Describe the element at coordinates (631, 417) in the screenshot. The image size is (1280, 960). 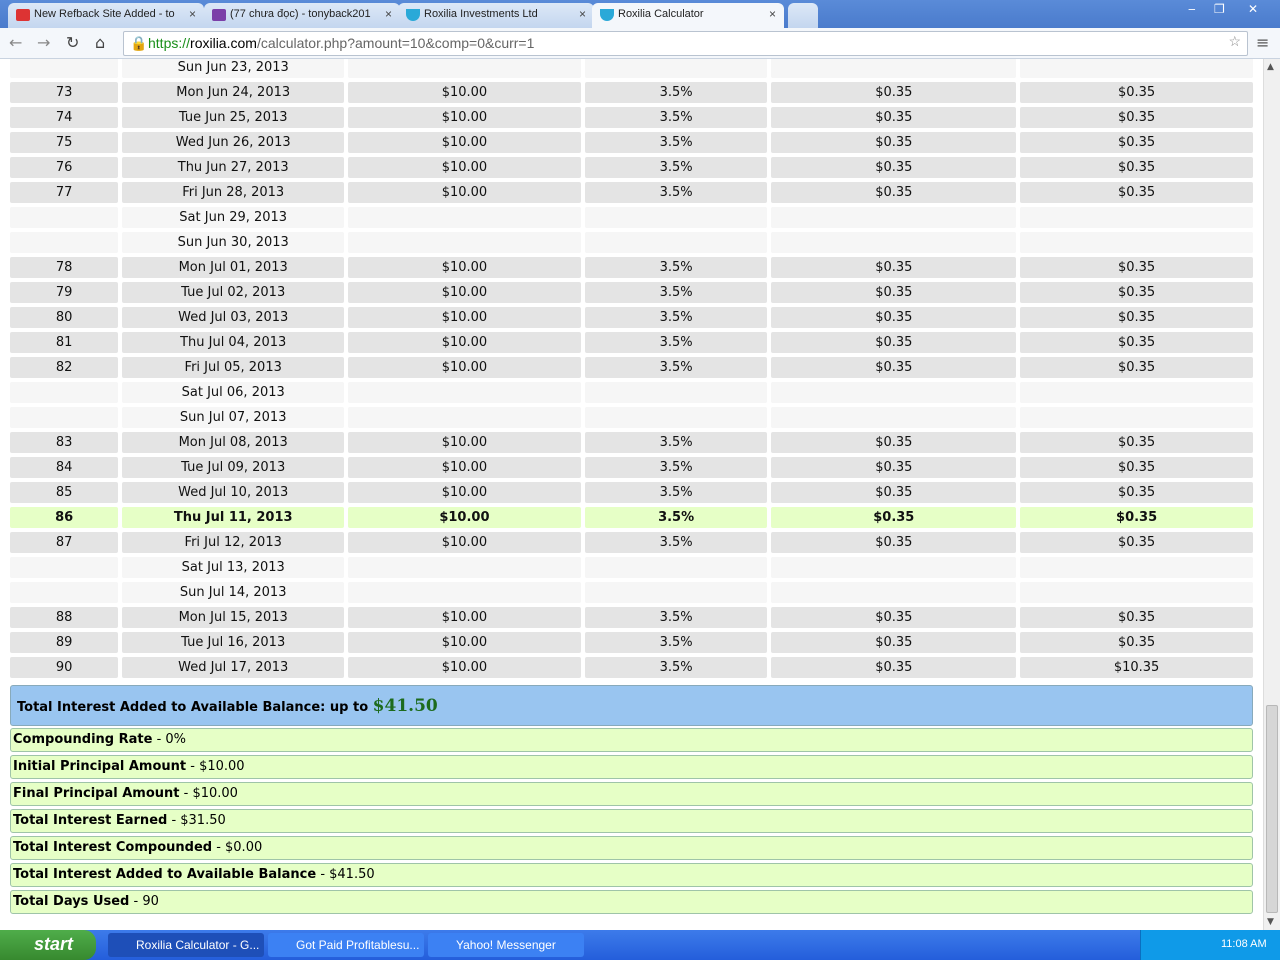
I see `weekend-row: Sun Jul 07, 2013` at that location.